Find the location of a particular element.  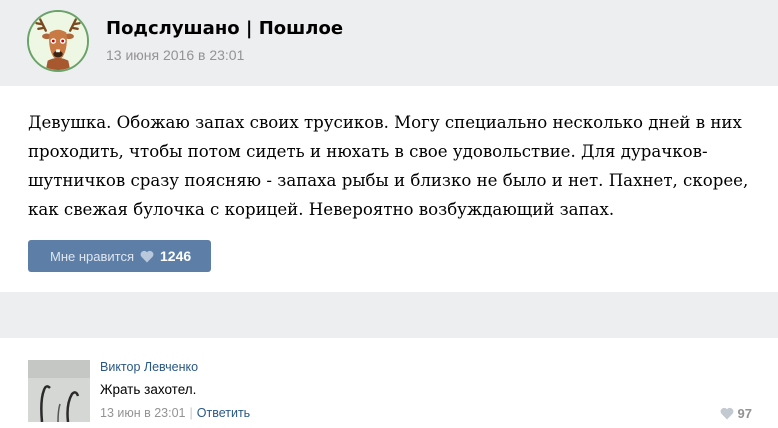

deer-avatar-icon is located at coordinates (58, 41).